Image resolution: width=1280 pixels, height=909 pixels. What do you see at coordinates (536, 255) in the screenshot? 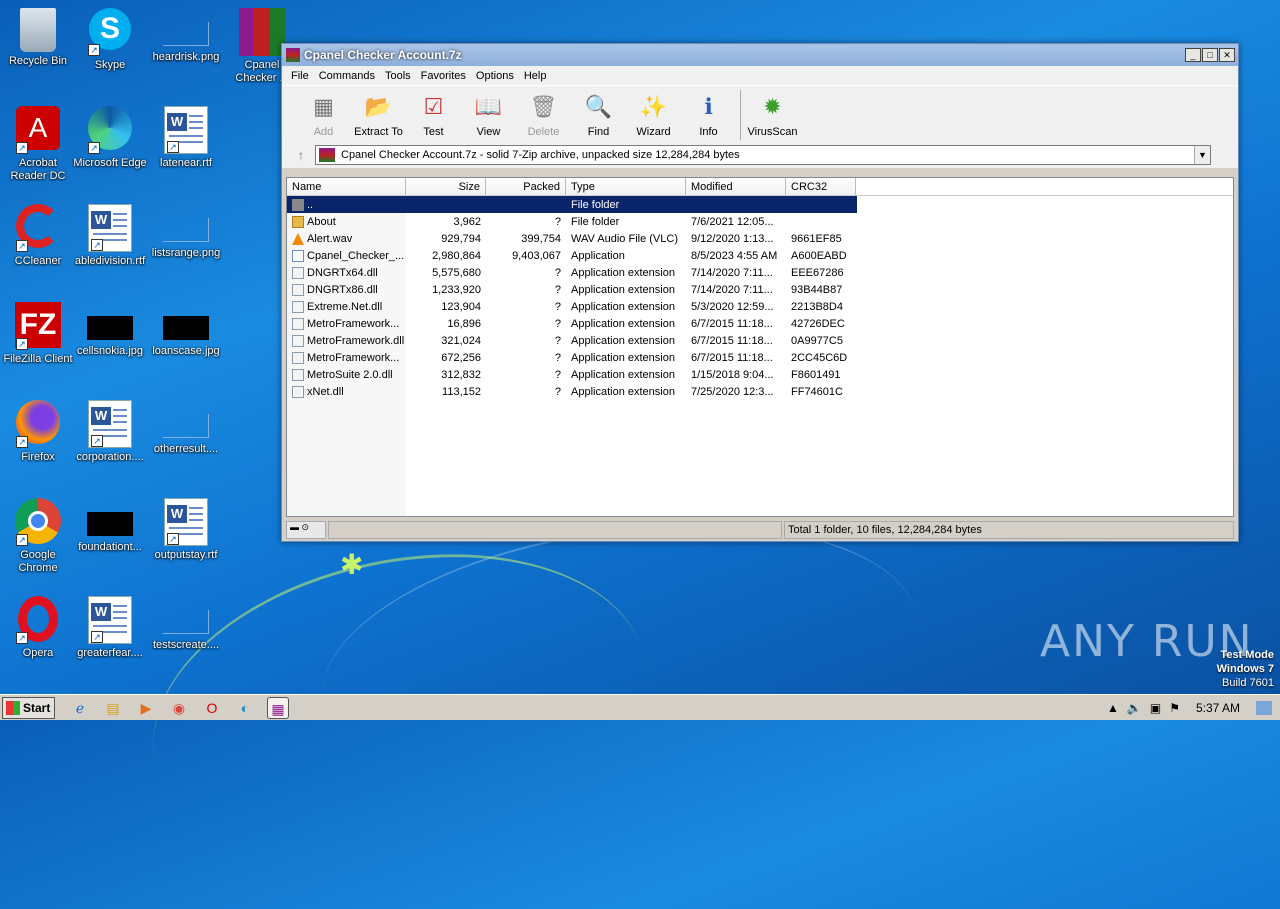
I see `cell-packed: 9,403,067` at bounding box center [536, 255].